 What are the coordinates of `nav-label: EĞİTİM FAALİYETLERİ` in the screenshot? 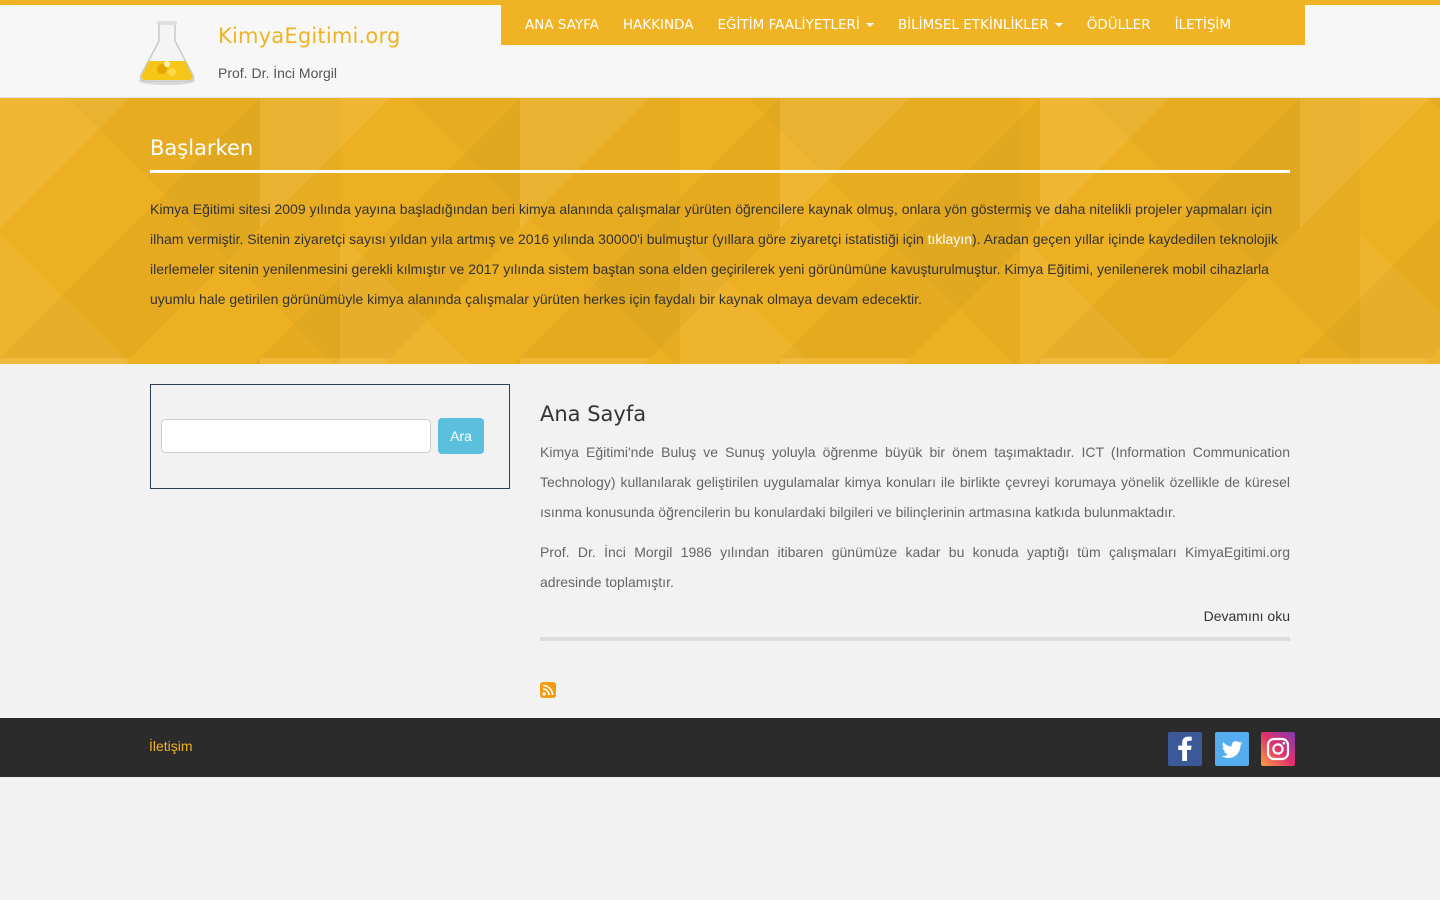 It's located at (788, 25).